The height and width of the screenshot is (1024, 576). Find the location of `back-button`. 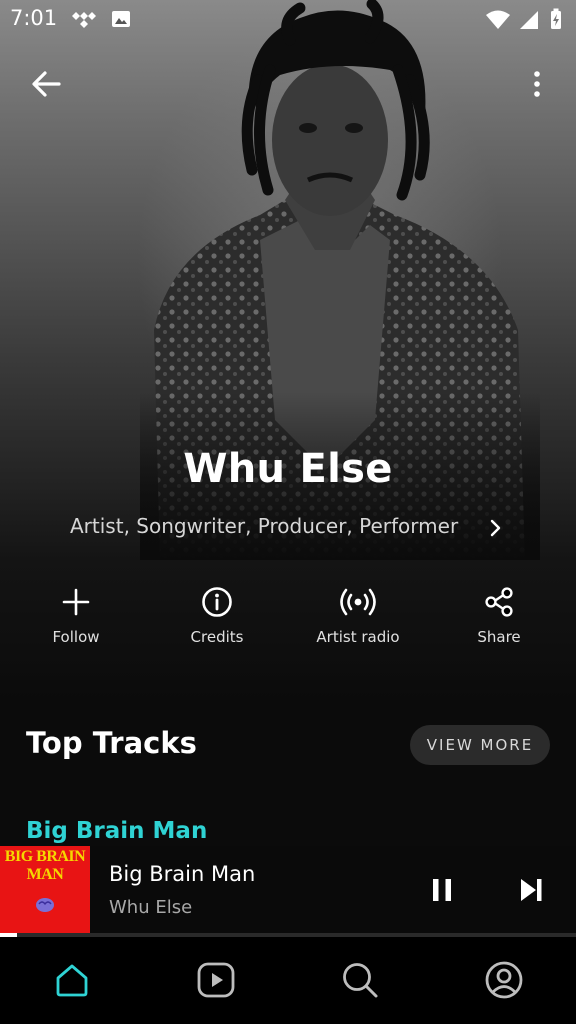

back-button is located at coordinates (46, 84).